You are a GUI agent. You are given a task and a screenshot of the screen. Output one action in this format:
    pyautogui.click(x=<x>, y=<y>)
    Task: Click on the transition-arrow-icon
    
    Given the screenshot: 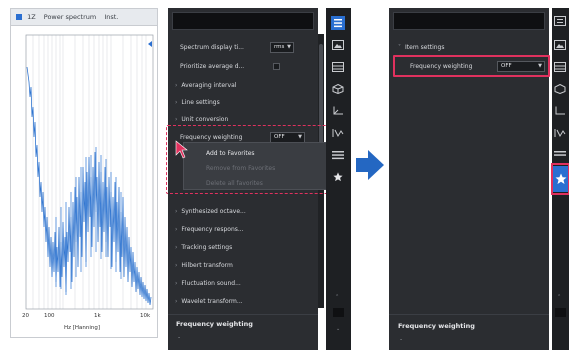 What is the action you would take?
    pyautogui.click(x=370, y=165)
    